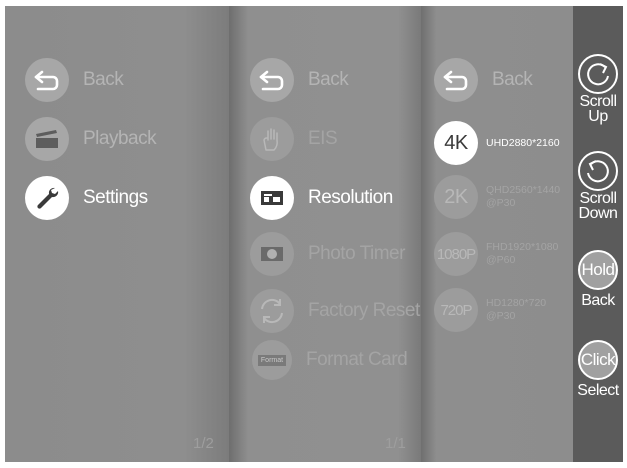 The width and height of the screenshot is (627, 468). Describe the element at coordinates (483, 80) in the screenshot. I see `resolution-item-back: Back` at that location.